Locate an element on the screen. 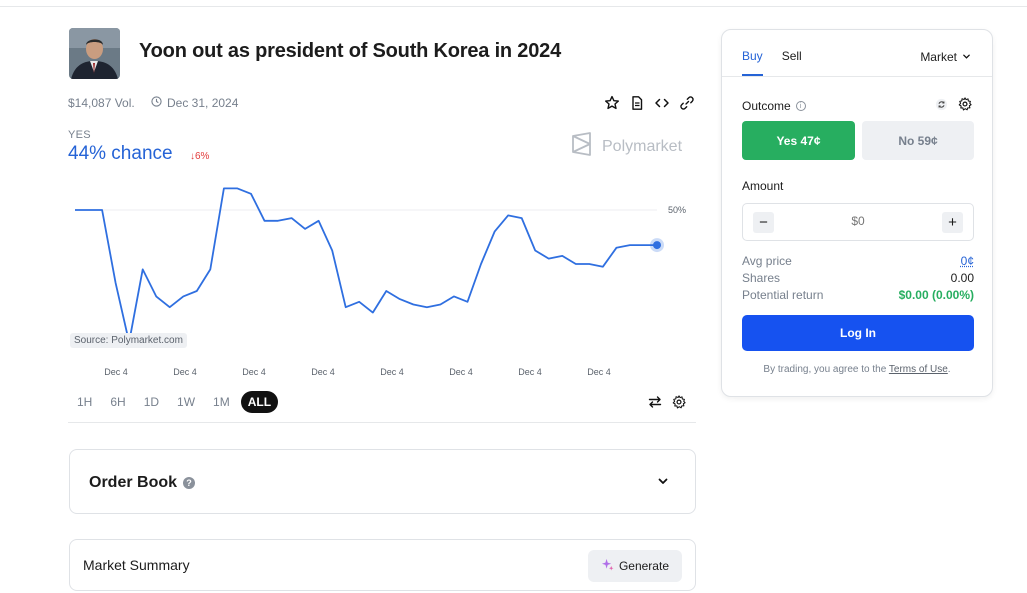 The height and width of the screenshot is (593, 1027). potential-return-row: Potential return $0.00 (0.00%) is located at coordinates (858, 296).